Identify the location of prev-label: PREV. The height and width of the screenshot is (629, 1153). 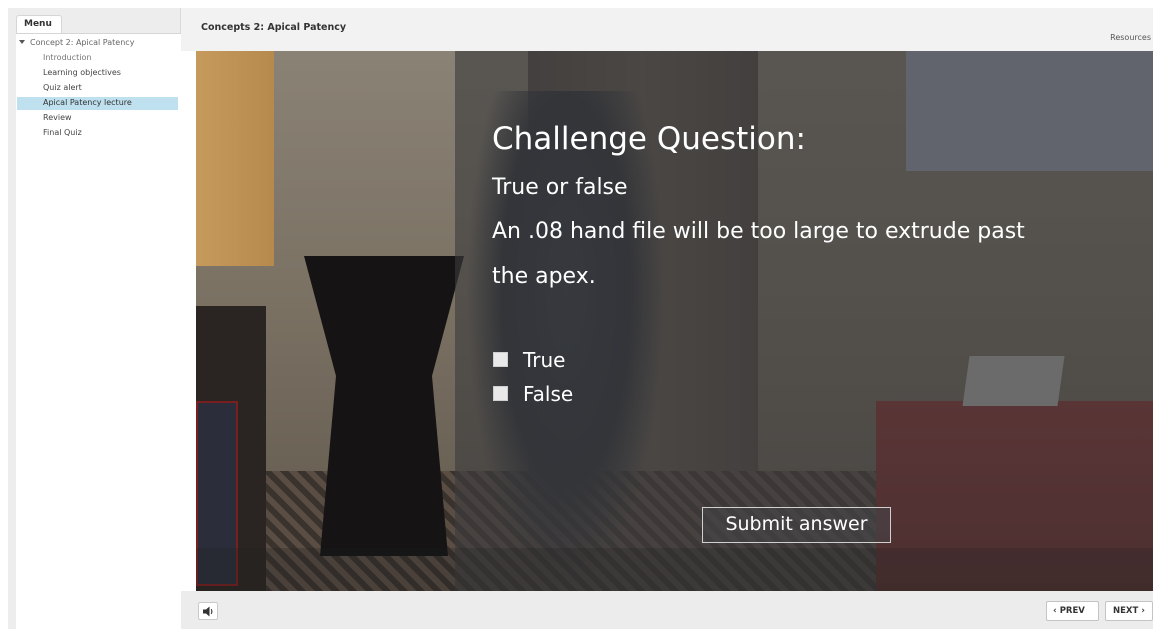
(1072, 611).